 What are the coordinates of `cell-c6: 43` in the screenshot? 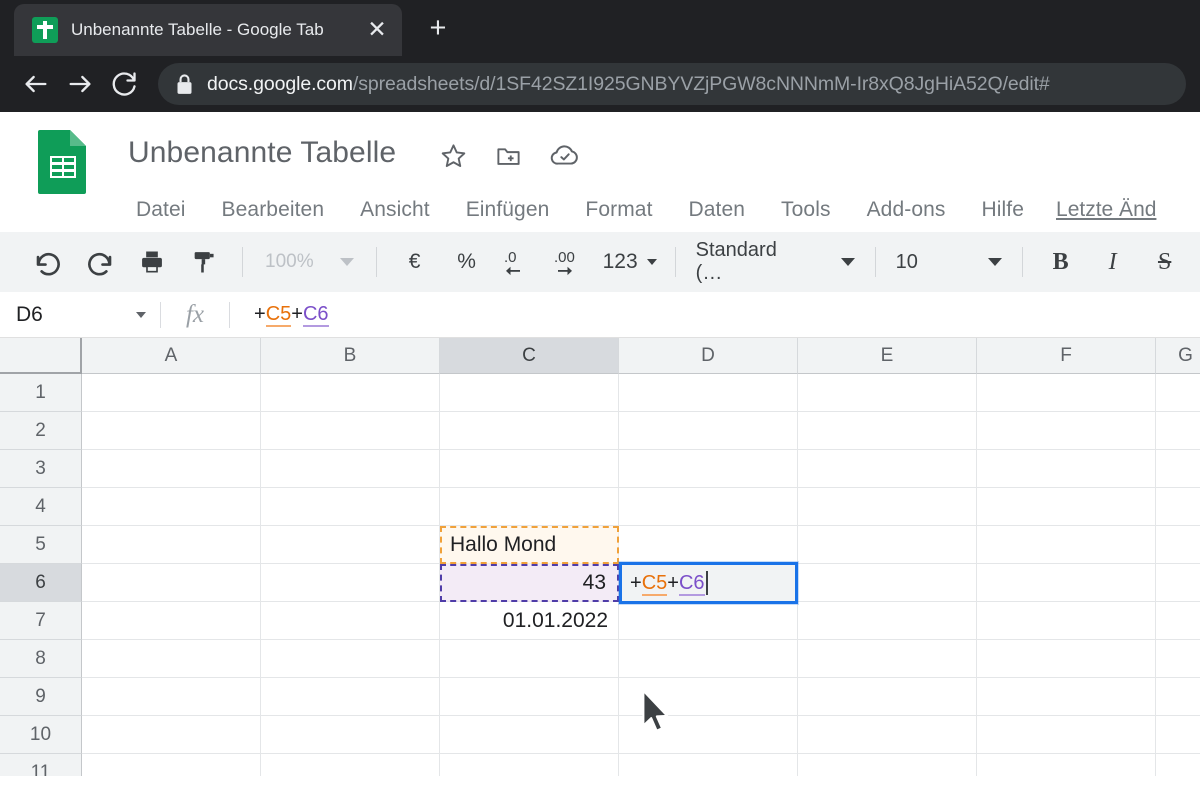 It's located at (528, 583).